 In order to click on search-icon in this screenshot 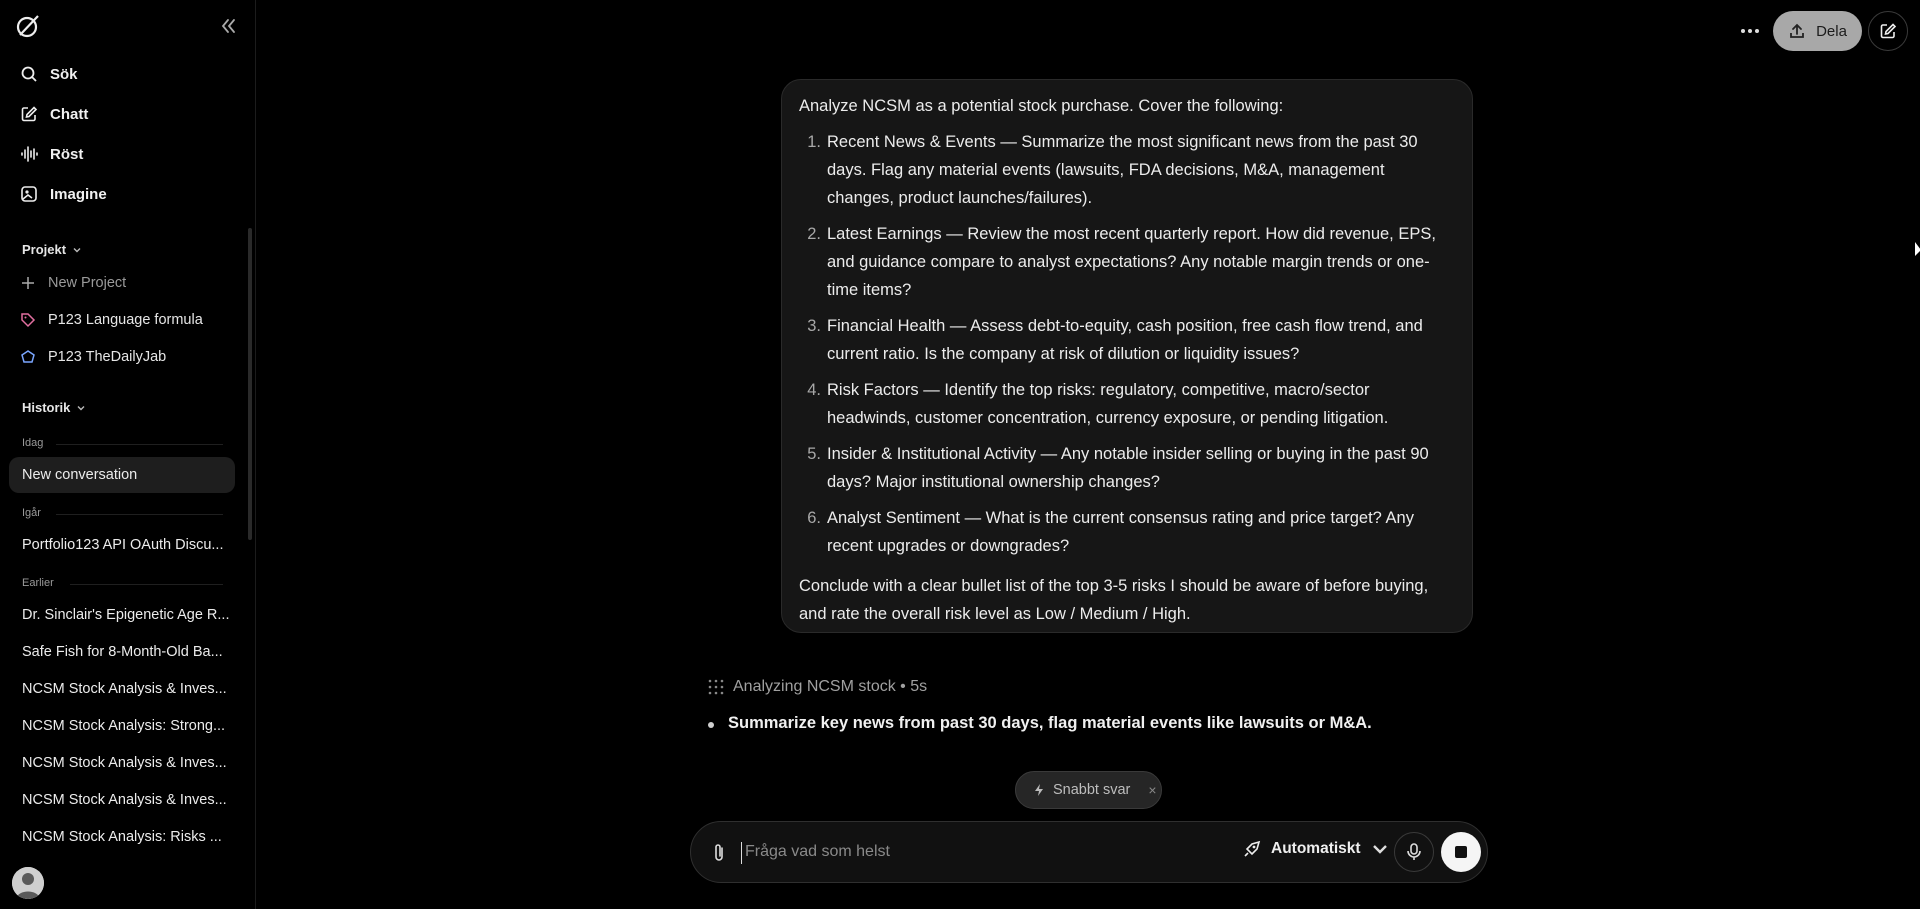, I will do `click(29, 74)`.